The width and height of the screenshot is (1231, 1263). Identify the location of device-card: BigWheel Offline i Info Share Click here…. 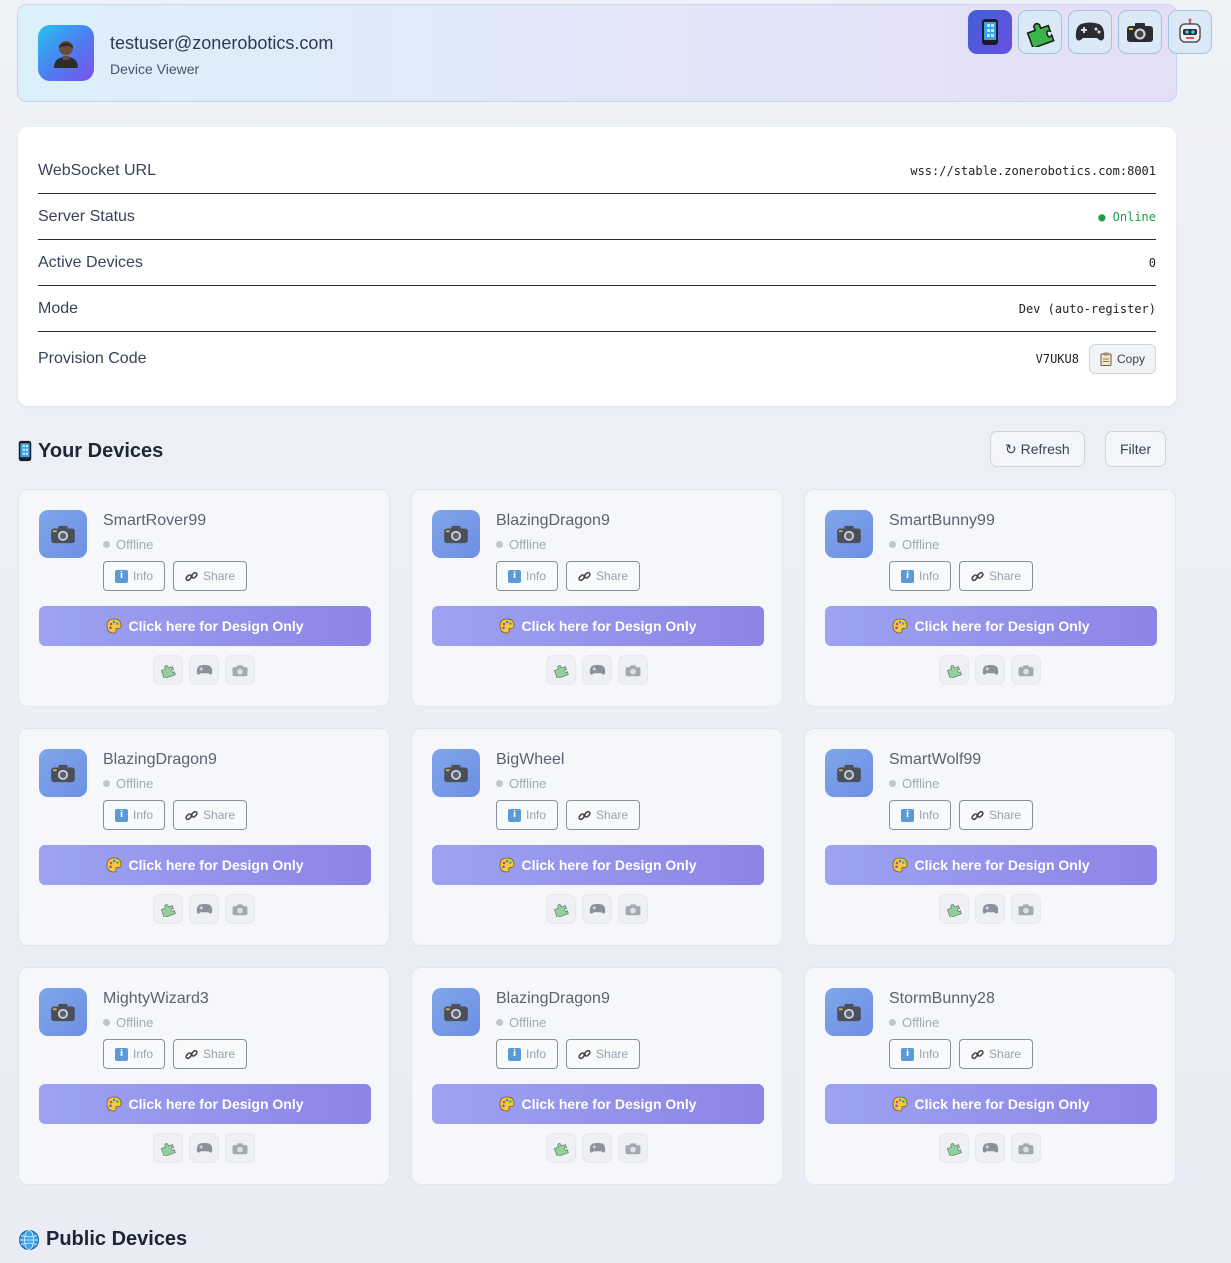
(597, 837).